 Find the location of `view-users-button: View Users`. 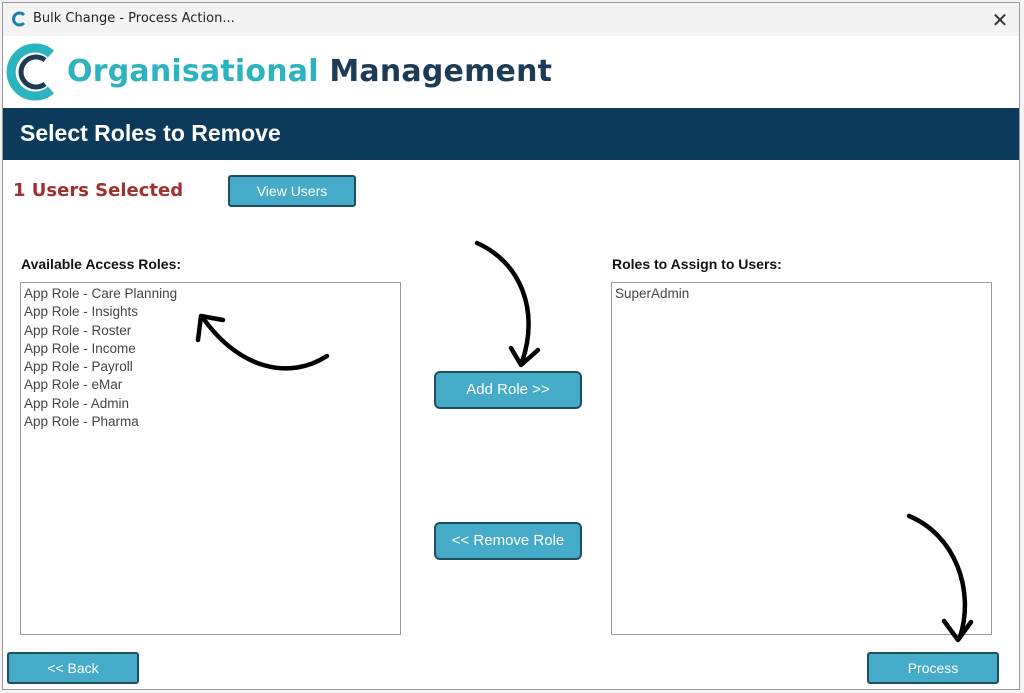

view-users-button: View Users is located at coordinates (292, 191).